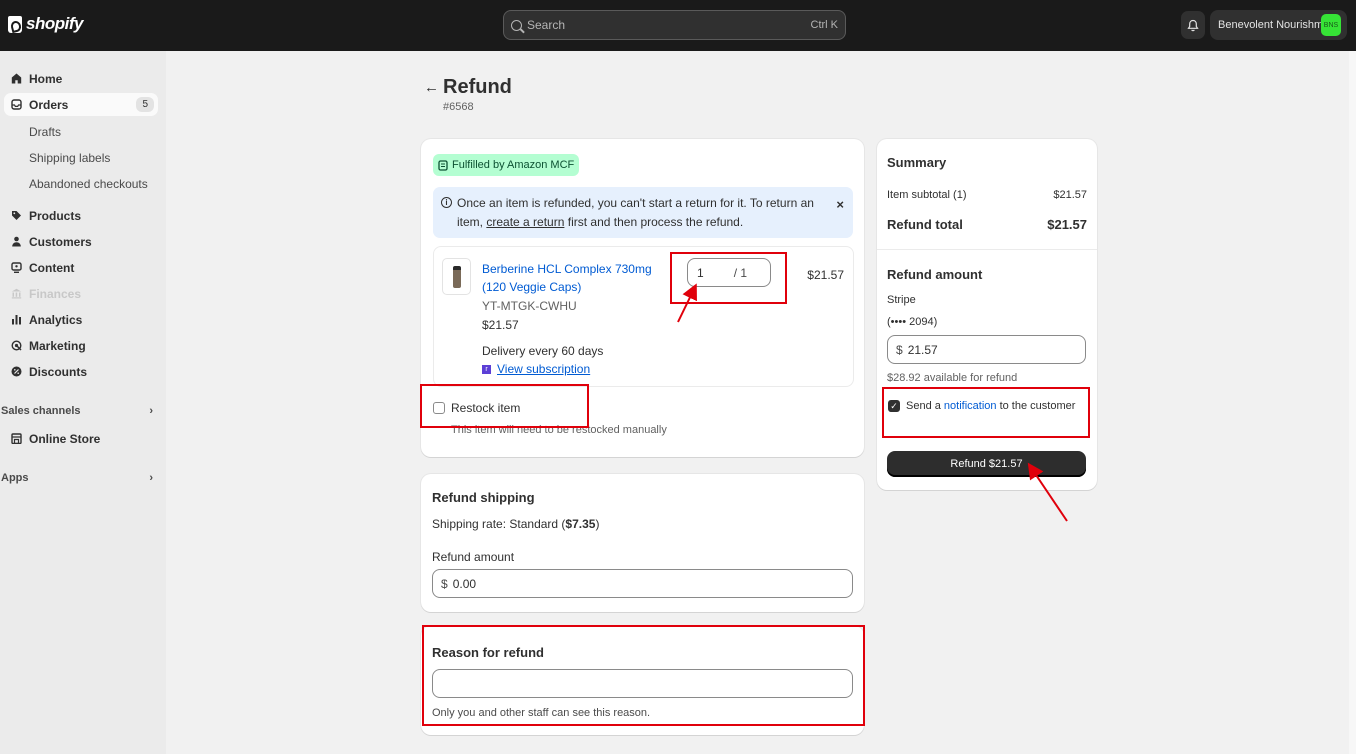 This screenshot has width=1356, height=754. Describe the element at coordinates (45, 132) in the screenshot. I see `sidebar-item-drafts: Drafts` at that location.